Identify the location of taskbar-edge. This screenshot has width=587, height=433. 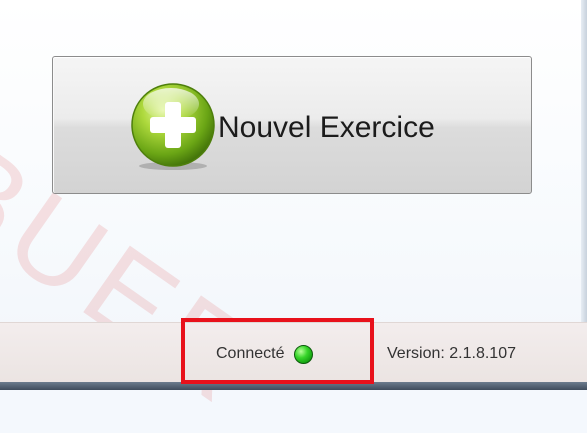
(293, 386).